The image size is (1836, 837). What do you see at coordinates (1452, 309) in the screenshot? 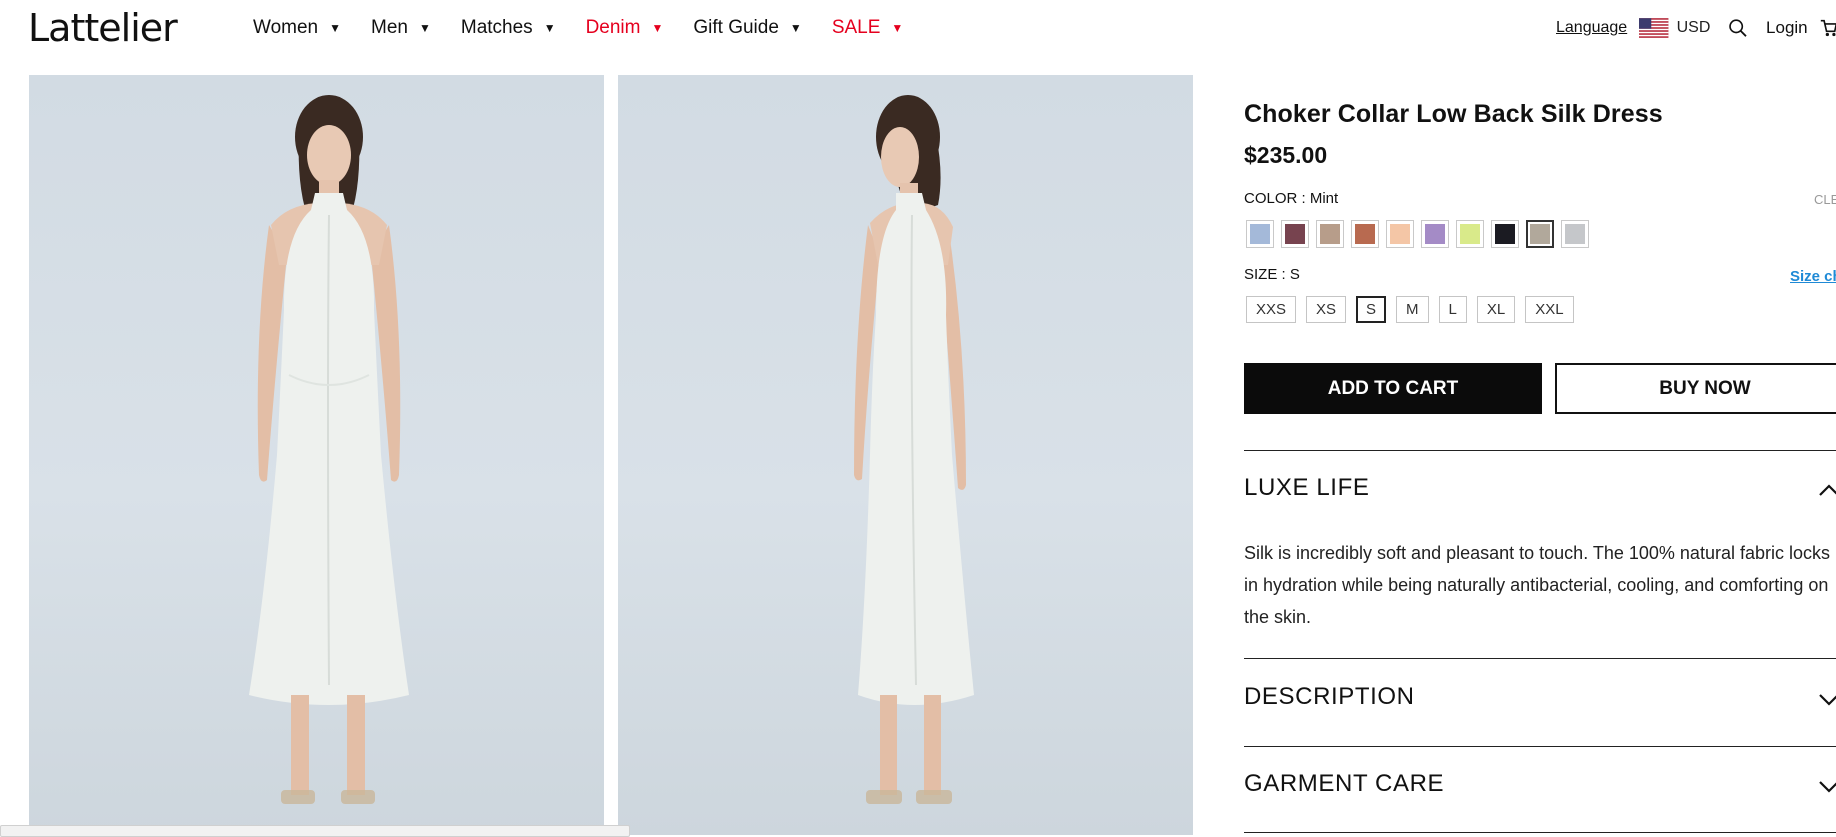
I see `size-option: L` at bounding box center [1452, 309].